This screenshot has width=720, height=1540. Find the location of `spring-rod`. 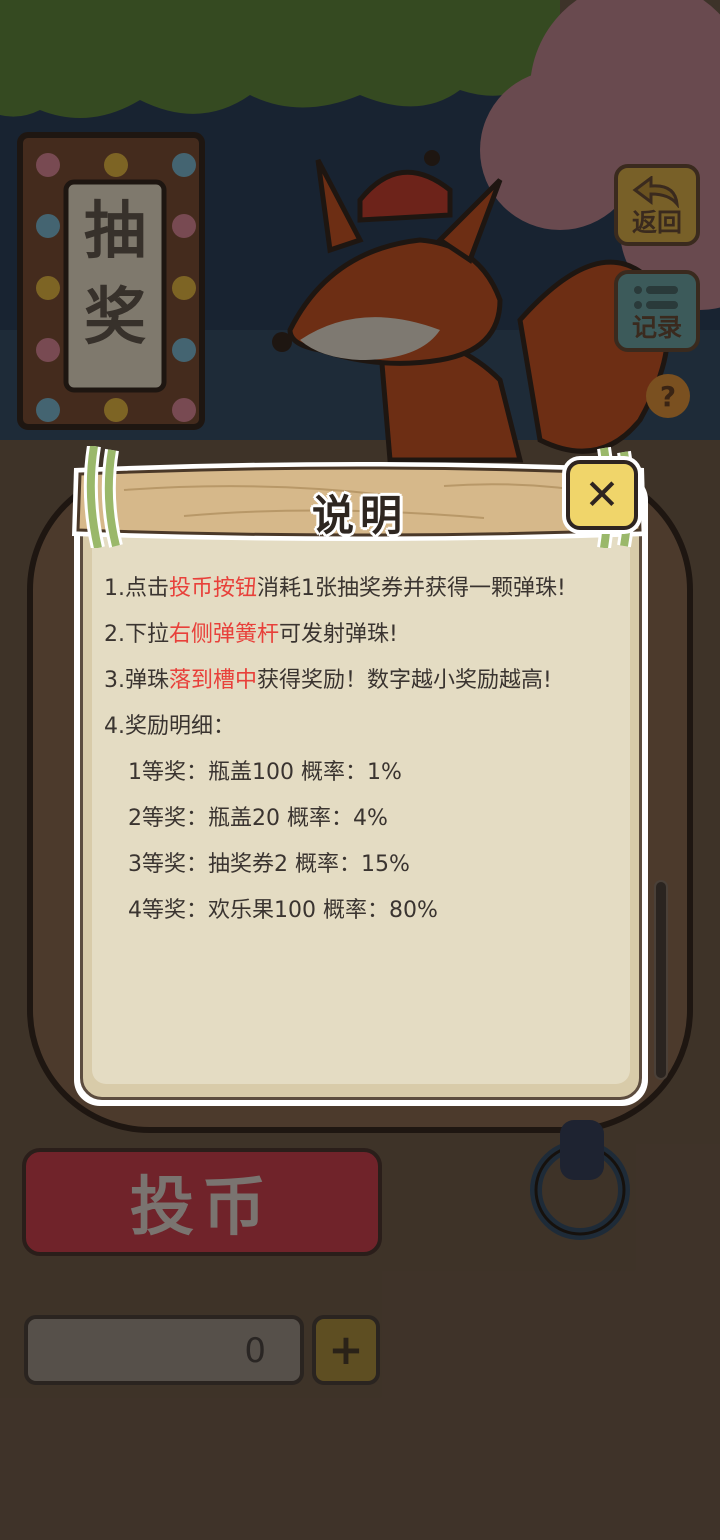

spring-rod is located at coordinates (661, 980).